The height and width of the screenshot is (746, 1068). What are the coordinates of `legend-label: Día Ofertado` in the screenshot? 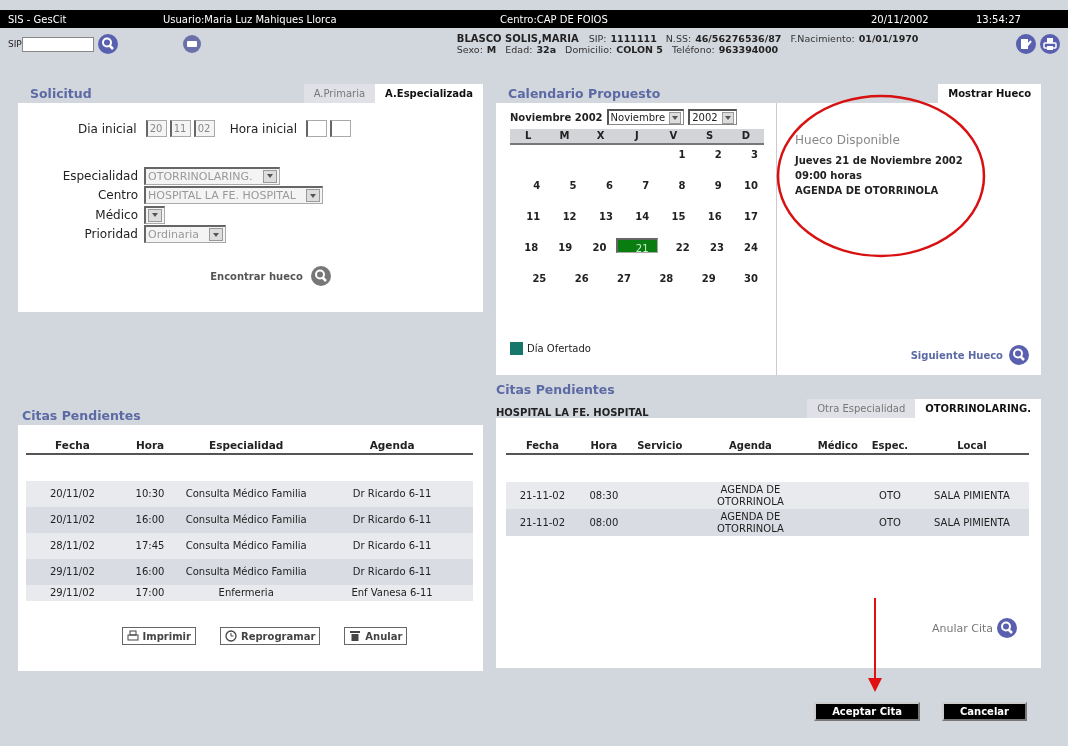 It's located at (559, 348).